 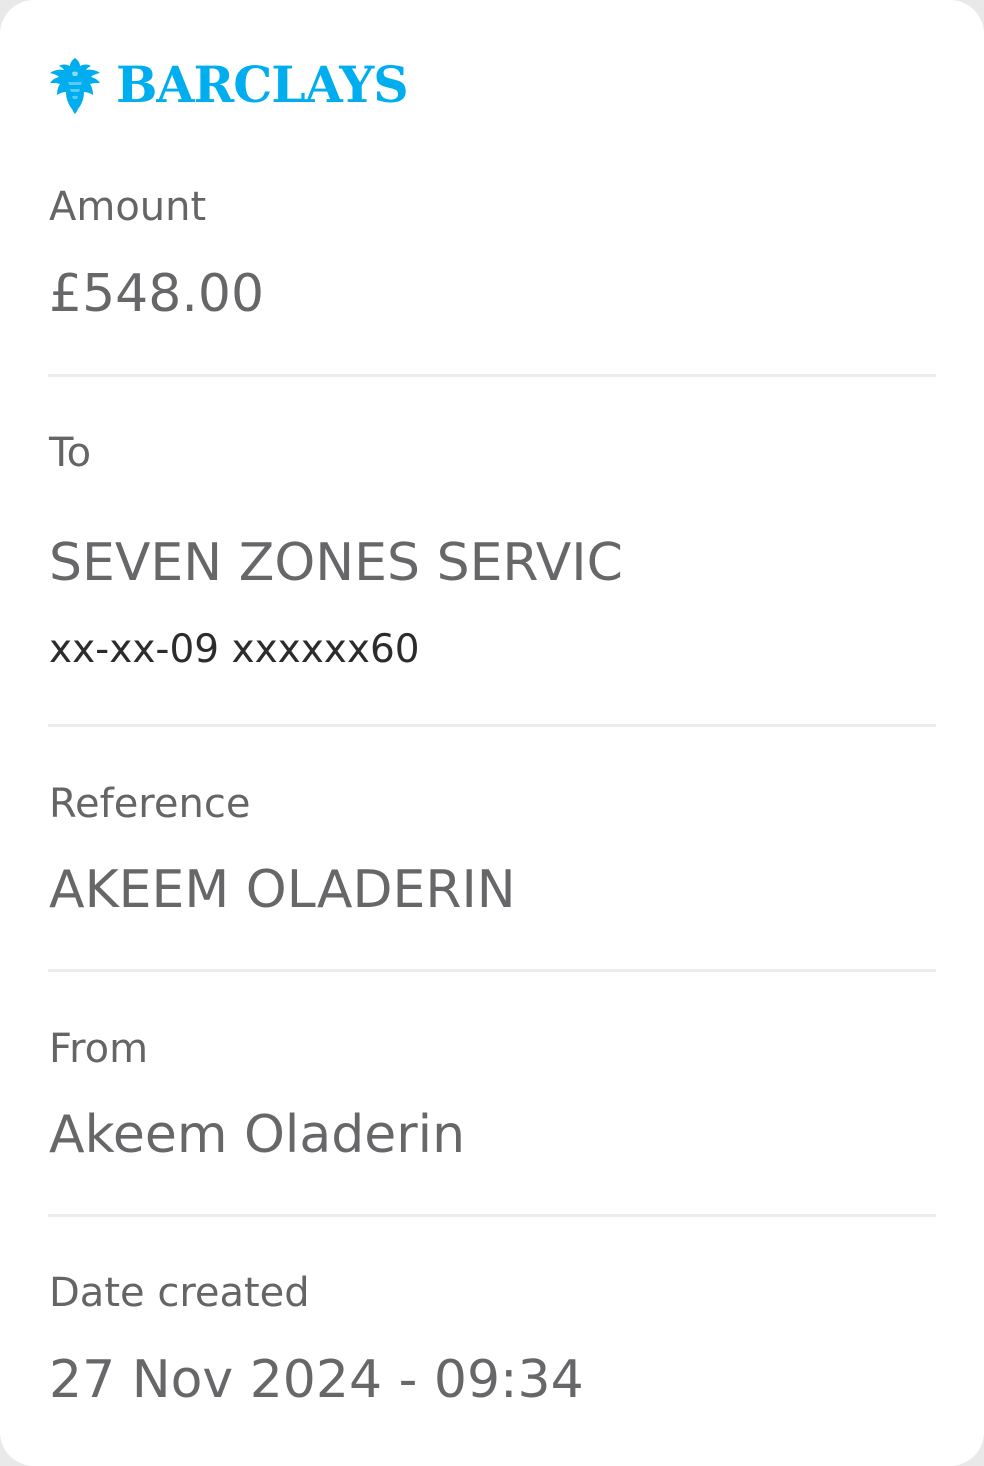 I want to click on from-label: From, so click(x=99, y=1049).